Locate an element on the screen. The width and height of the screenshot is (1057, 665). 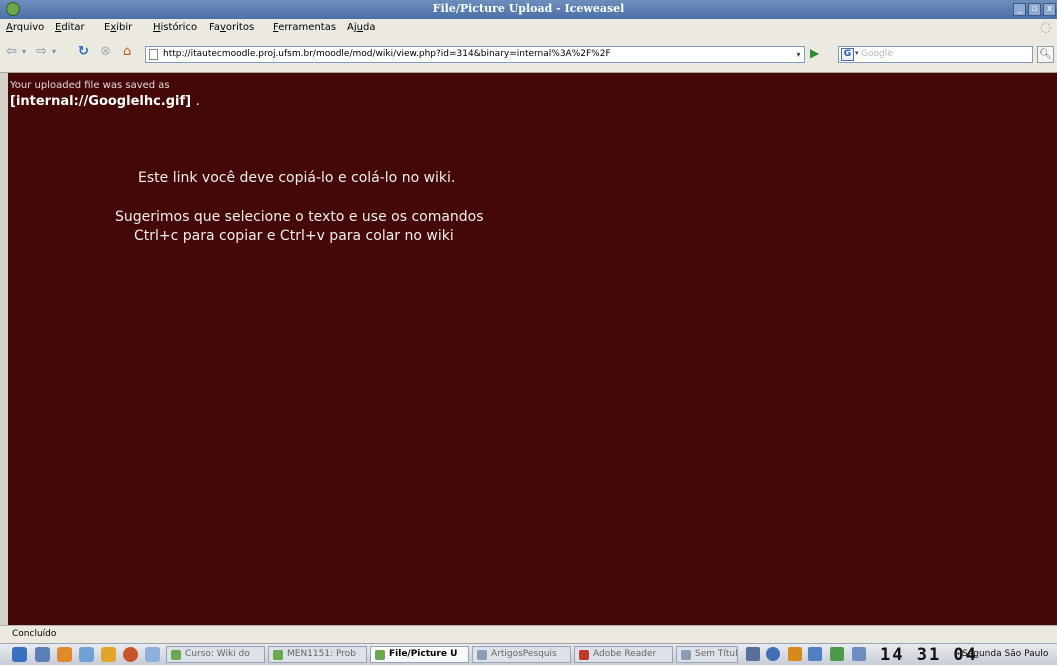
saved-link-text: [internal://Googlelhc.gif] is located at coordinates (101, 101).